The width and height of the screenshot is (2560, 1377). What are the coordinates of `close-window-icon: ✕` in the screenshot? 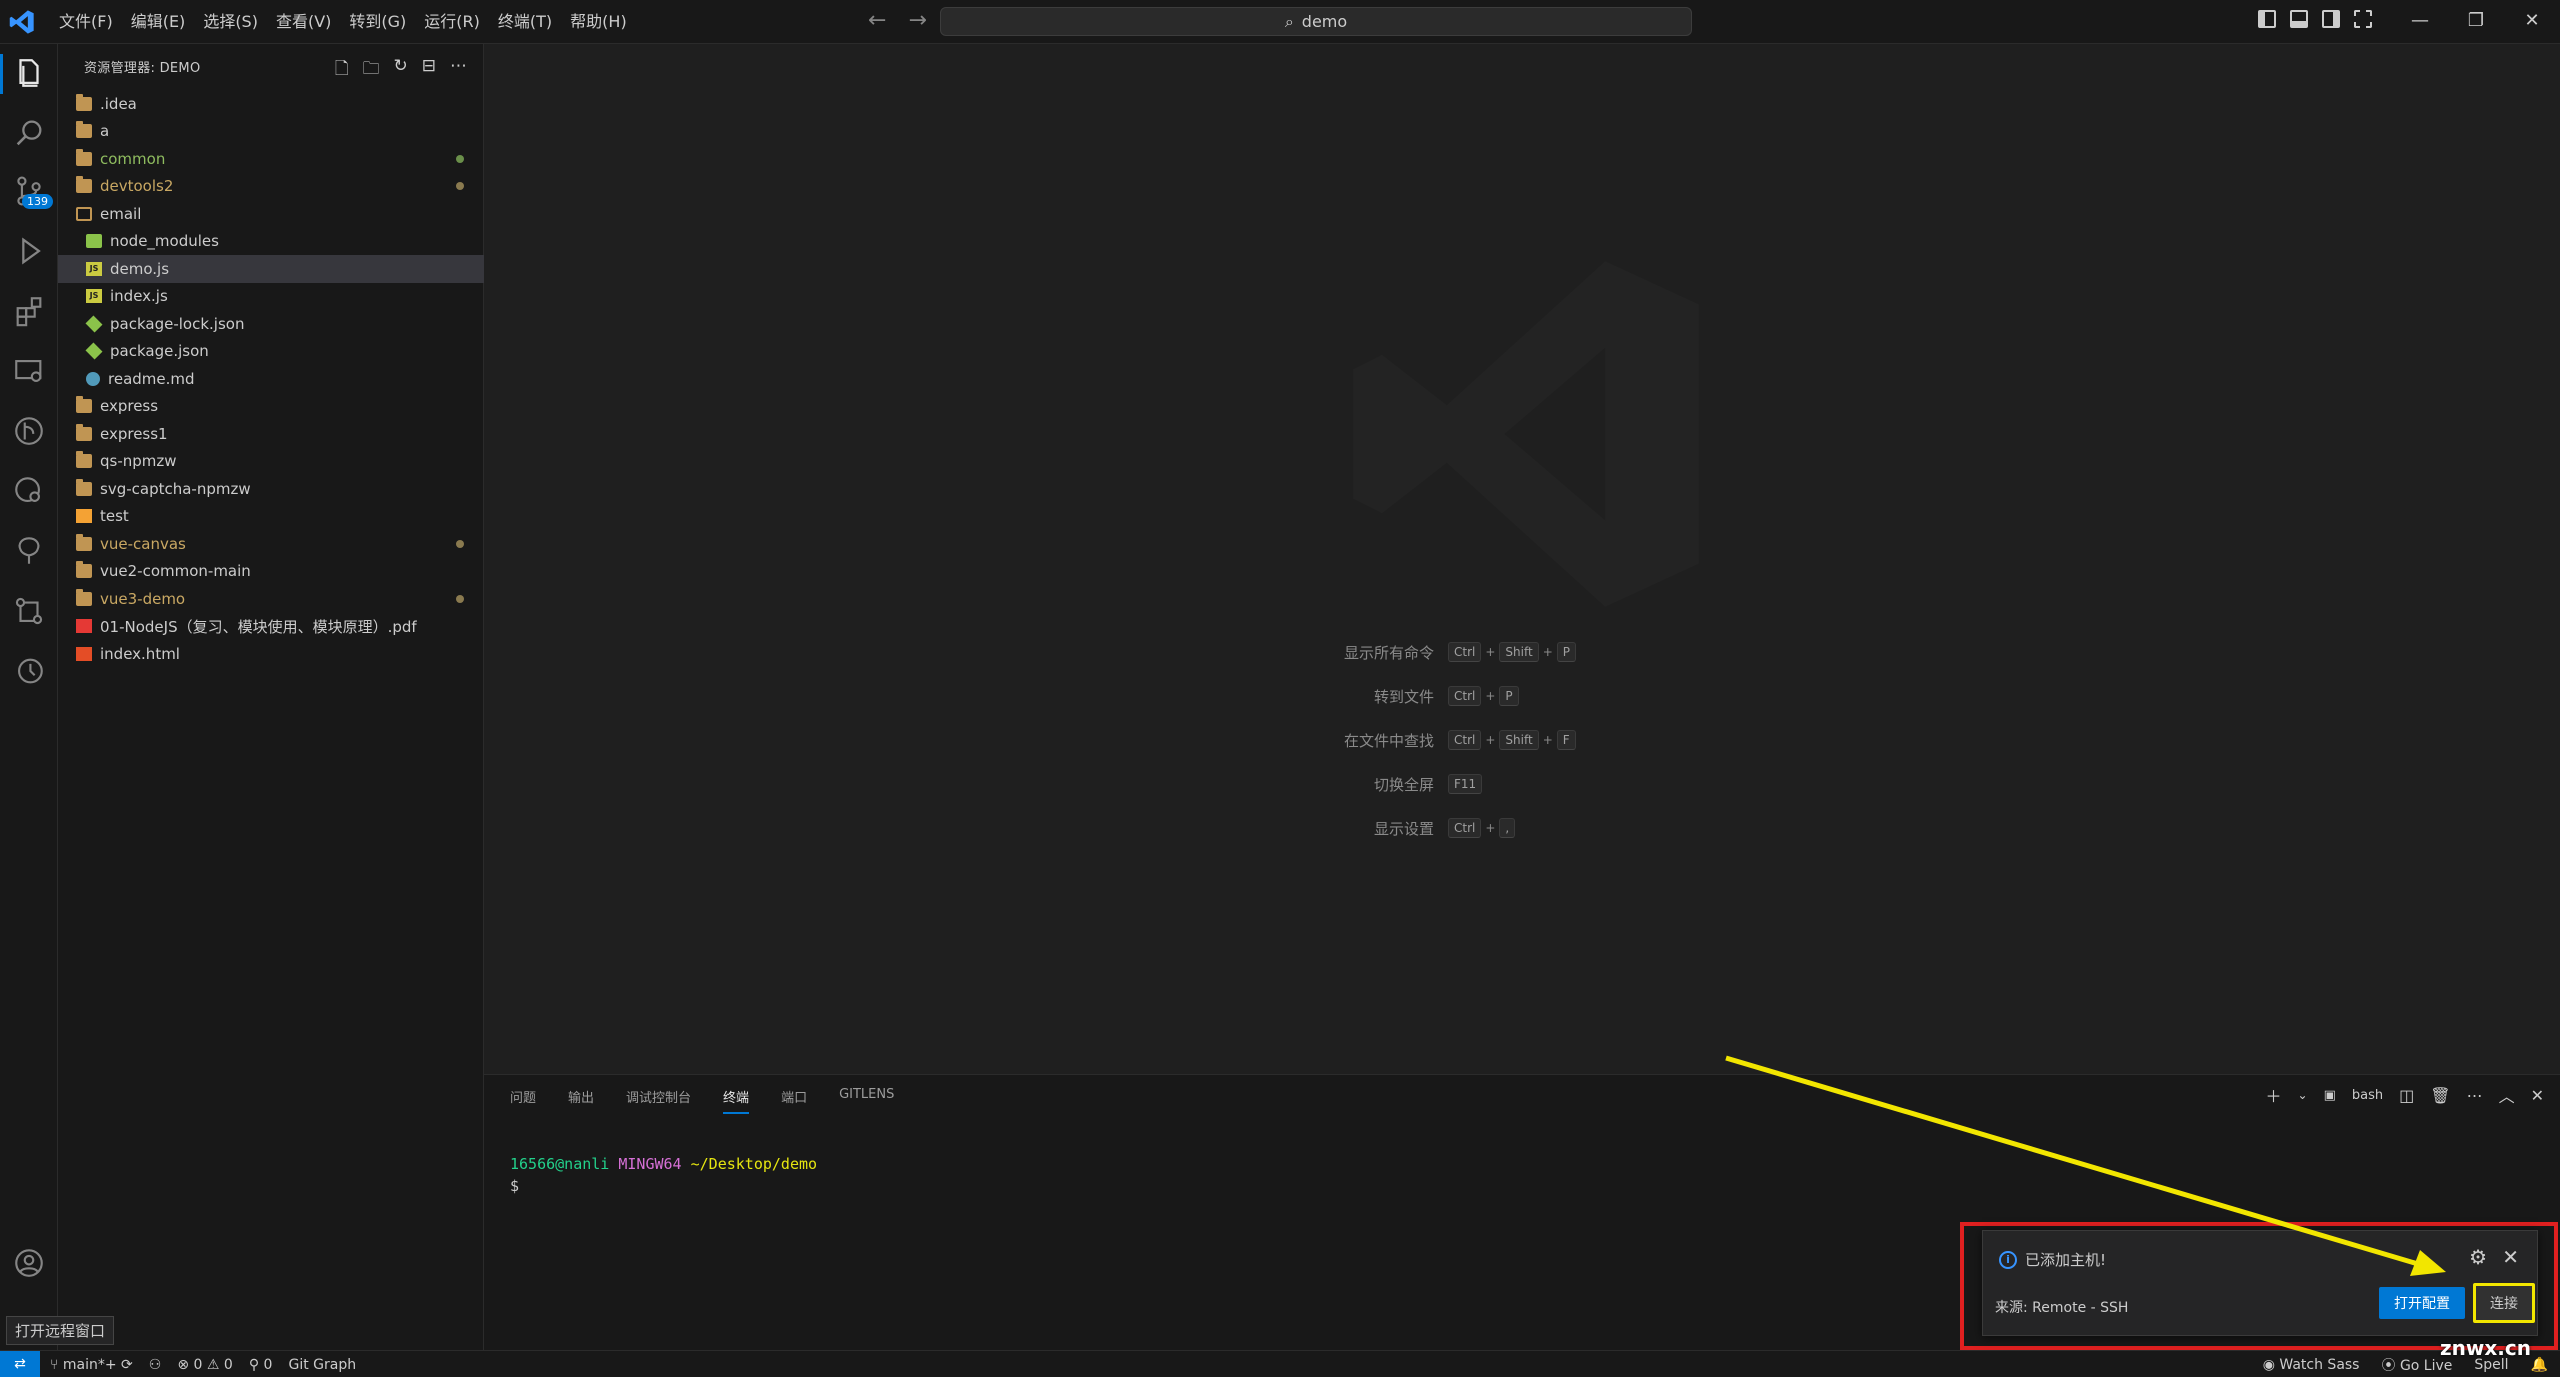 It's located at (2532, 22).